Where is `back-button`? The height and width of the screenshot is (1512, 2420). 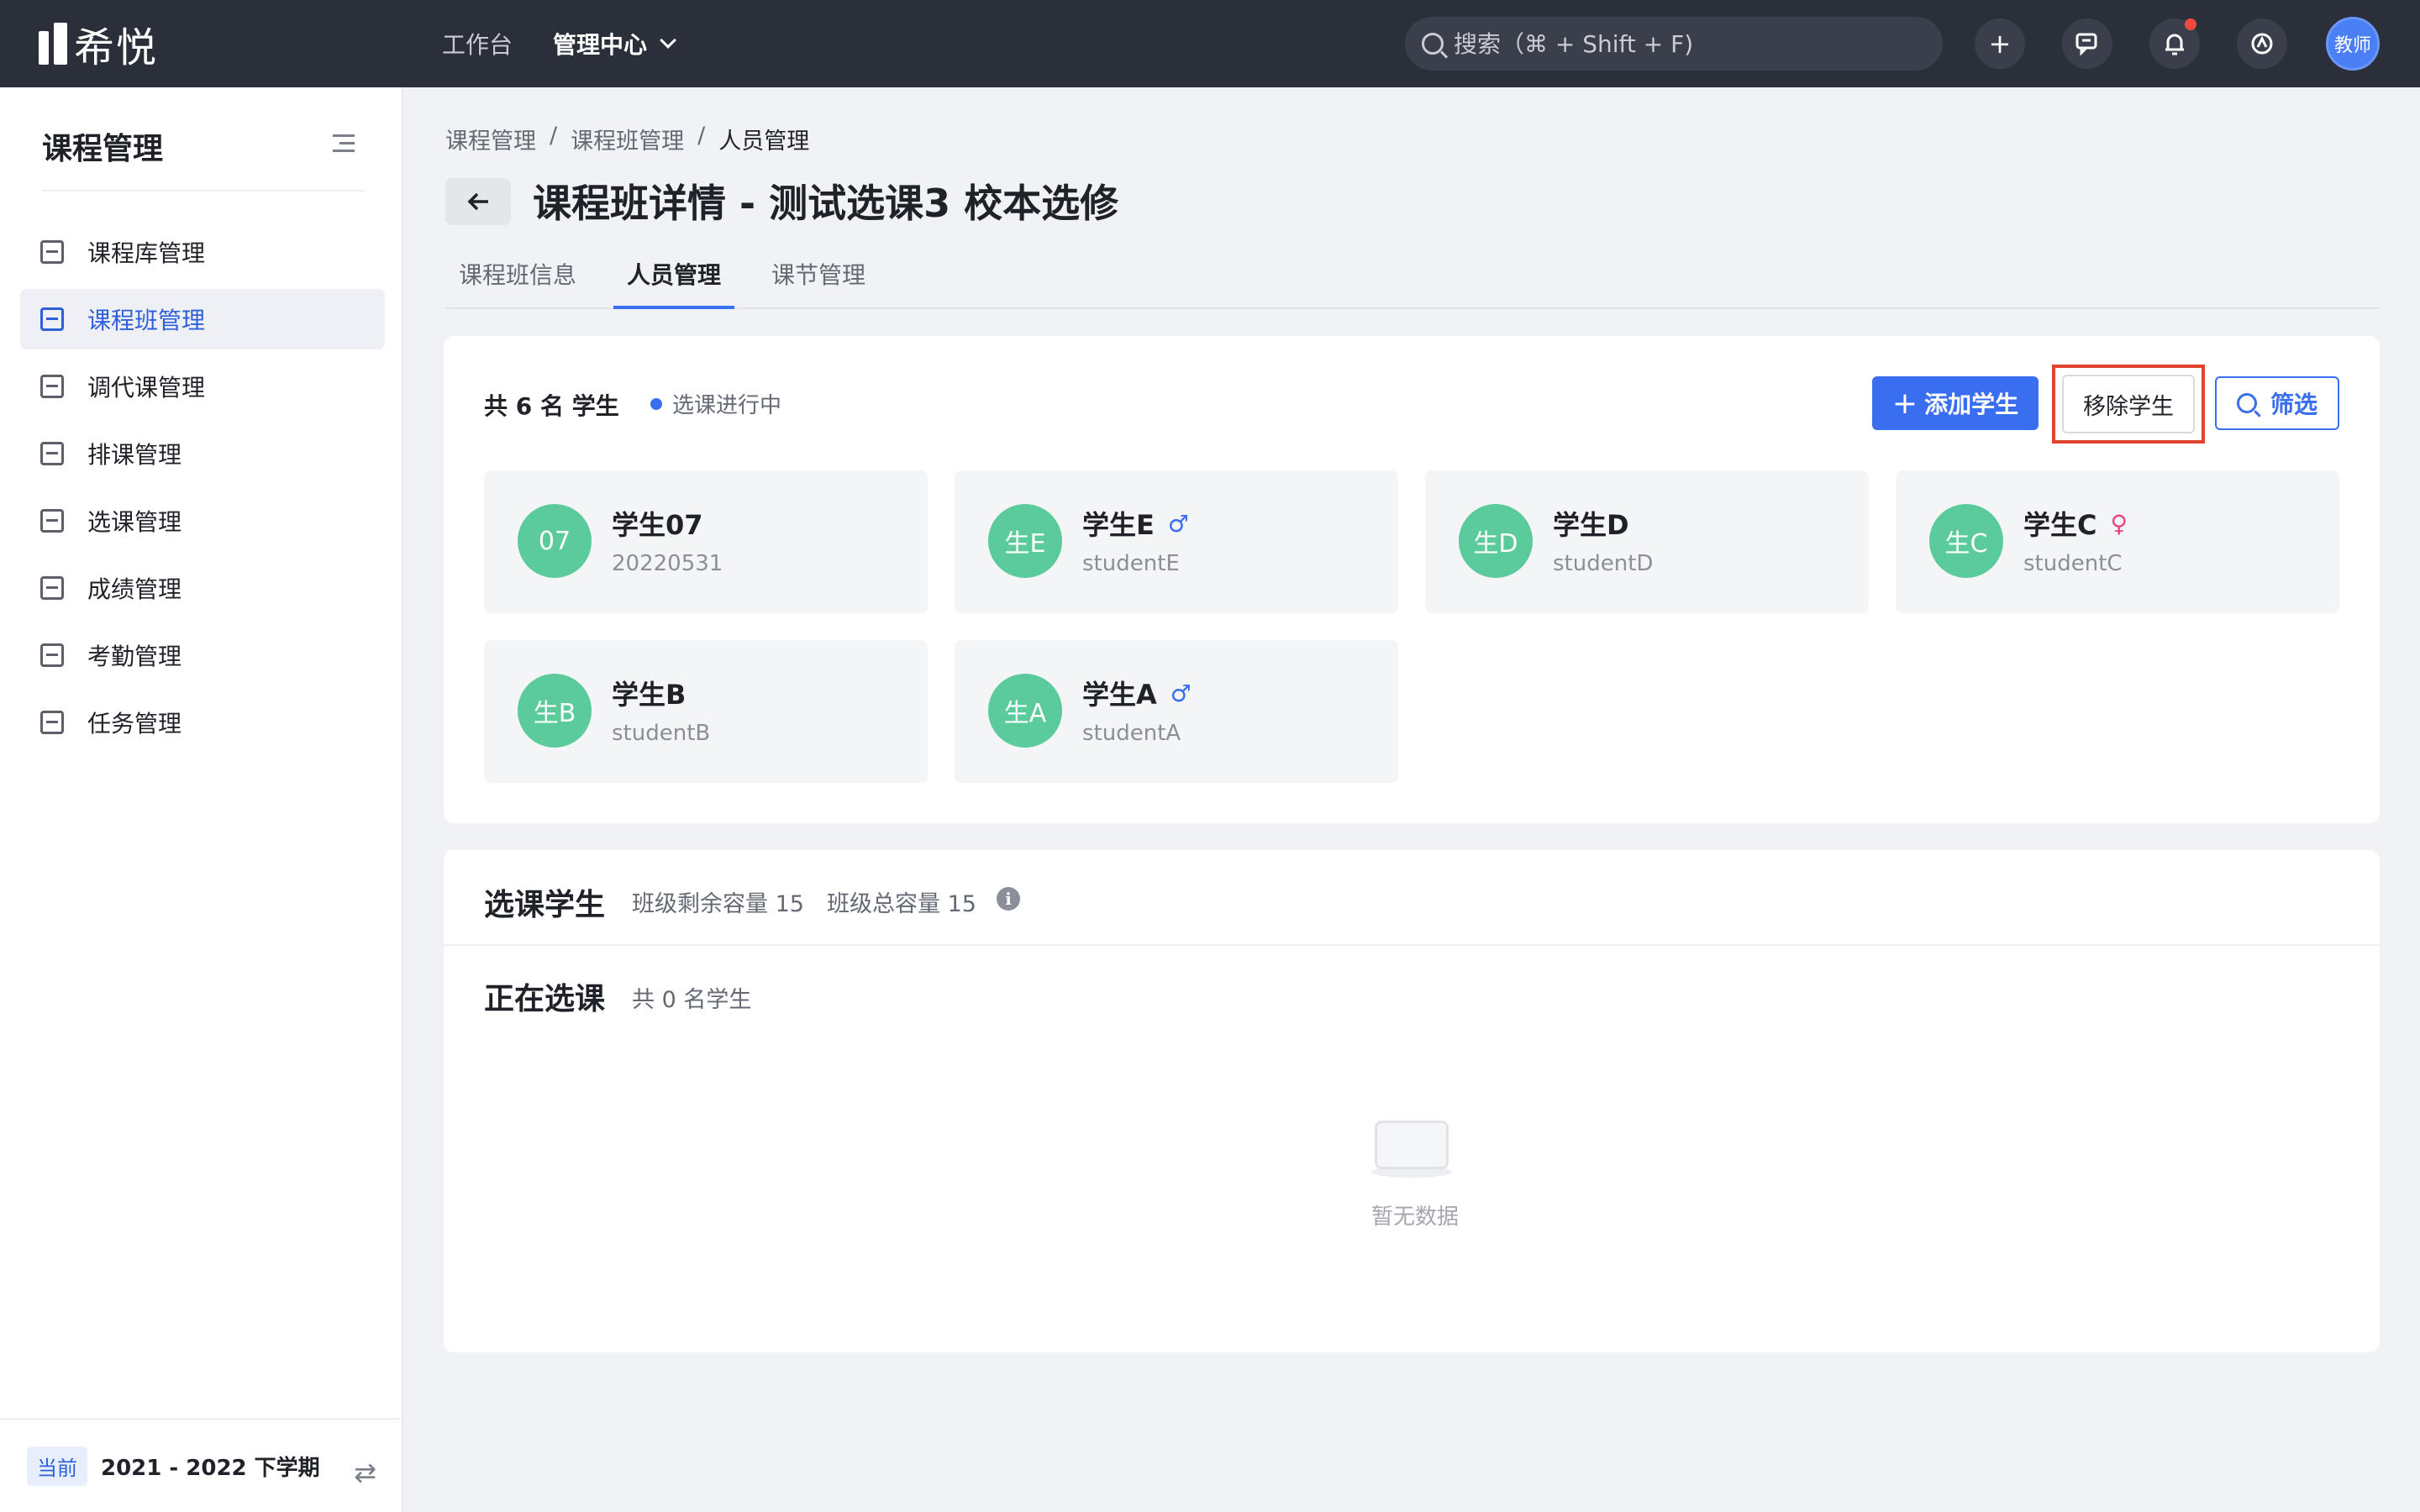 back-button is located at coordinates (478, 201).